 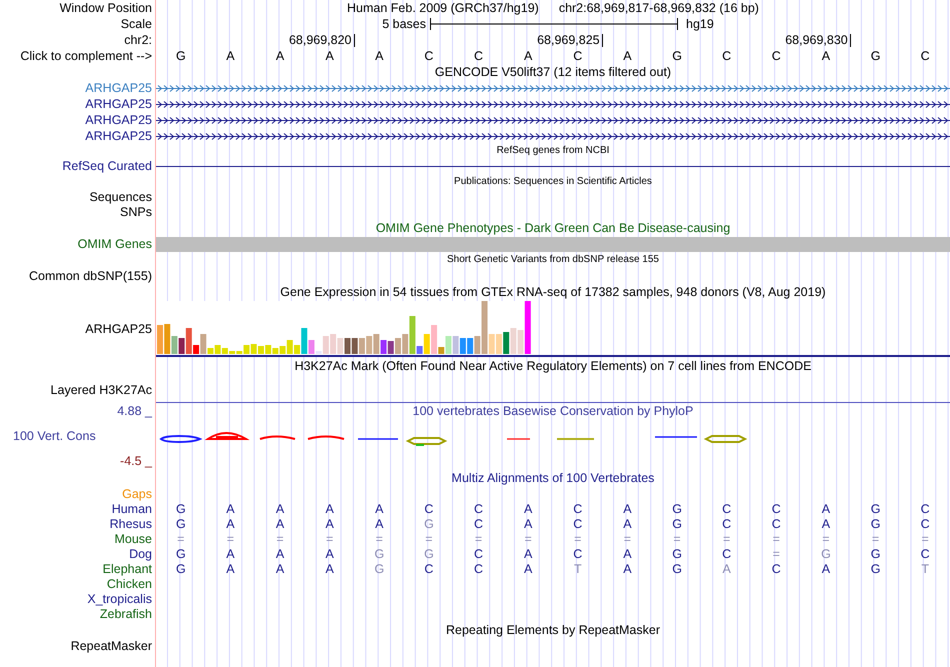 What do you see at coordinates (553, 259) in the screenshot?
I see `track-title: Short Genetic Variants from dbSNP release 155` at bounding box center [553, 259].